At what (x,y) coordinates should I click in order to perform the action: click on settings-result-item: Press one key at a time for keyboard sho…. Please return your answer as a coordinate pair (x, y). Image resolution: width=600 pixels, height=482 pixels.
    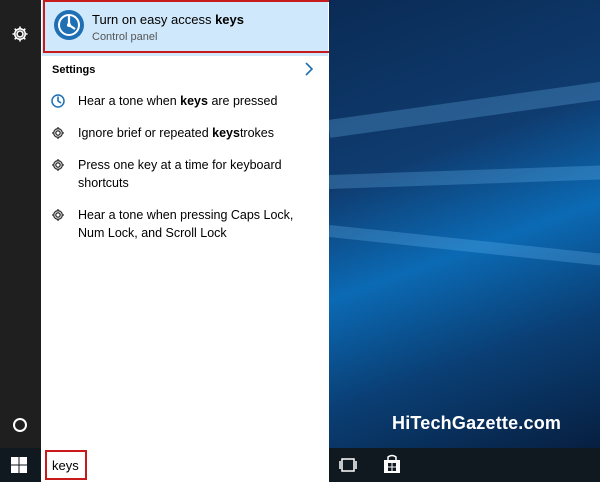
    Looking at the image, I should click on (185, 176).